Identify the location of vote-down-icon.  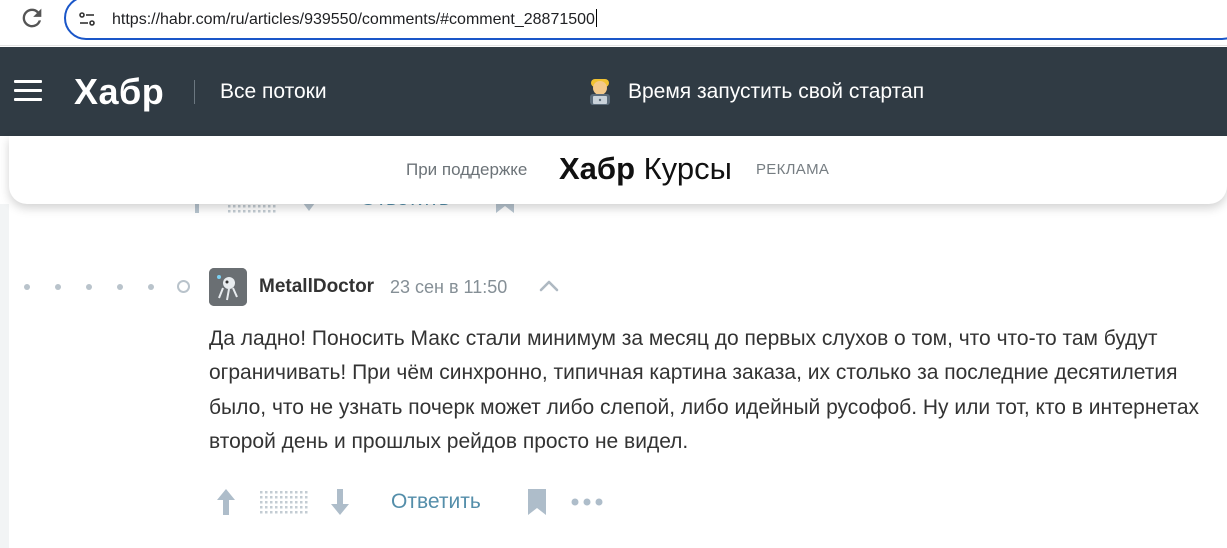
(340, 502).